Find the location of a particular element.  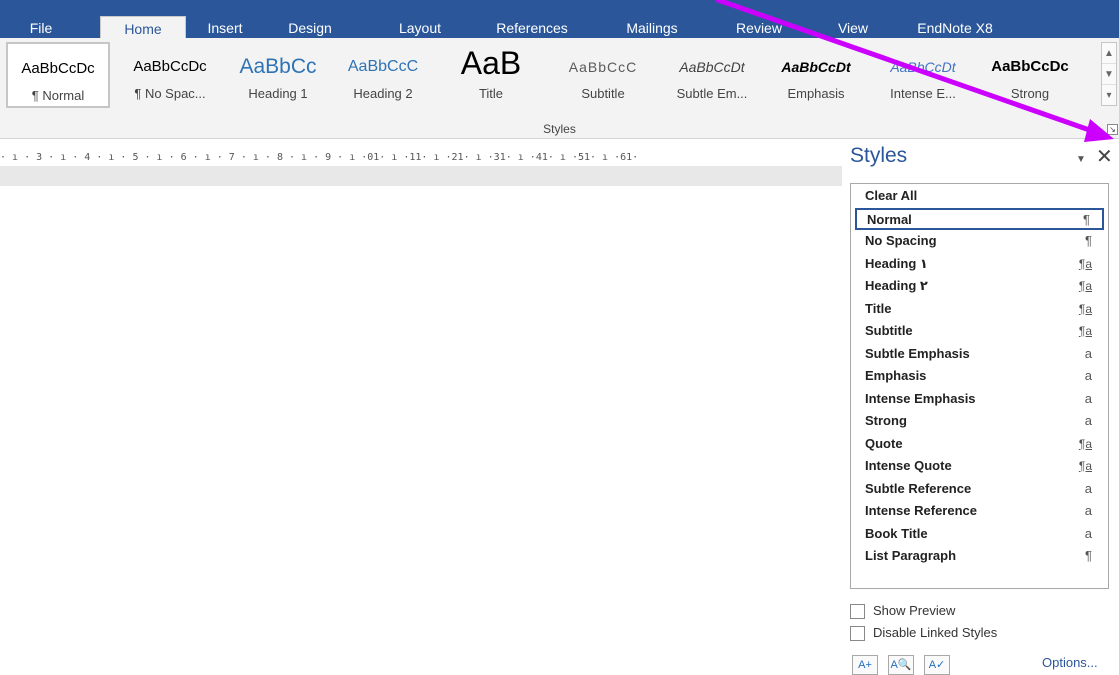

new-style-icon: A+ is located at coordinates (865, 665).